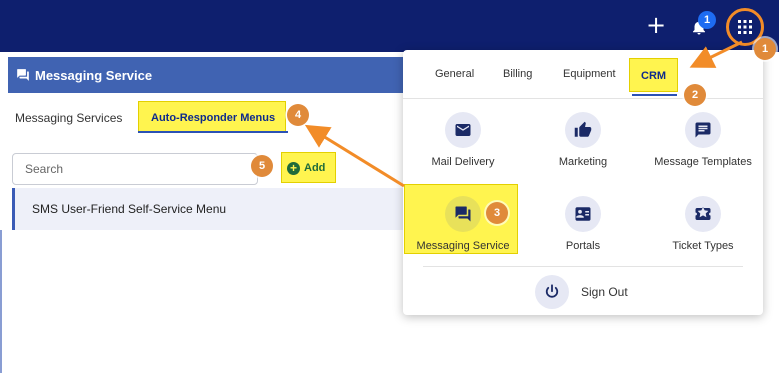  Describe the element at coordinates (703, 214) in the screenshot. I see `ticket-icon` at that location.